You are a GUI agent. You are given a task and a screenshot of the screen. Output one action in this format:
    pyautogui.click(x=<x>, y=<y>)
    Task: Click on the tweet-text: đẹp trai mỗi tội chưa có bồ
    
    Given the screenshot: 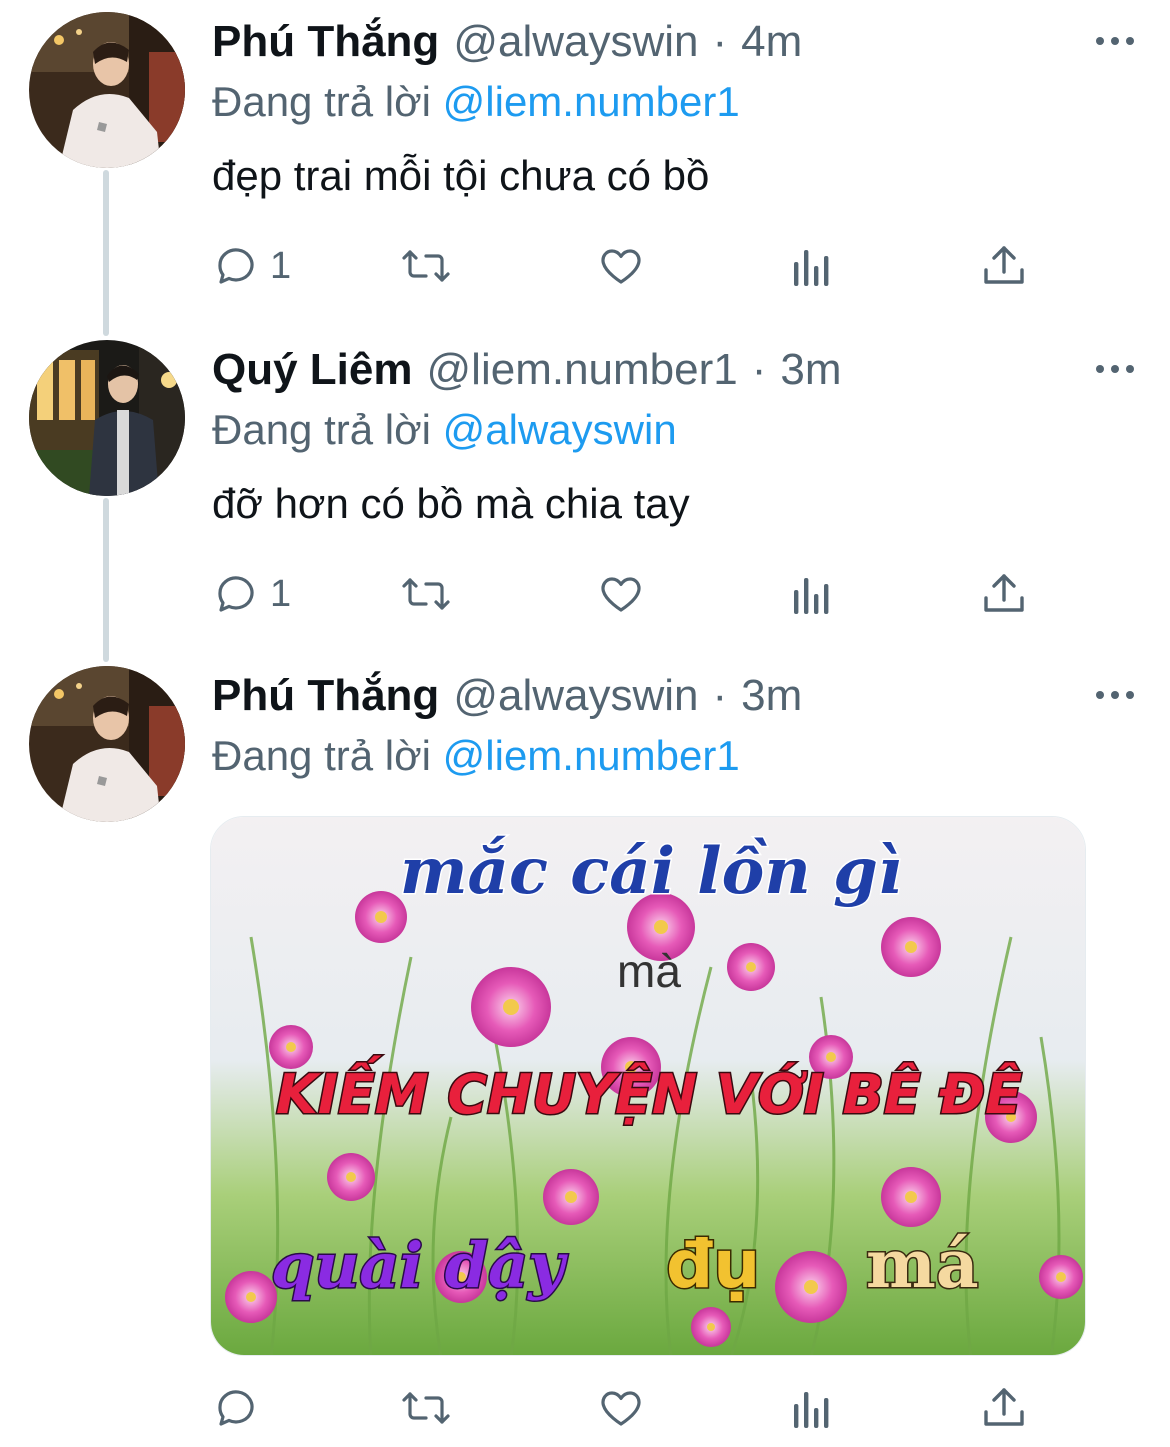 What is the action you would take?
    pyautogui.click(x=461, y=175)
    